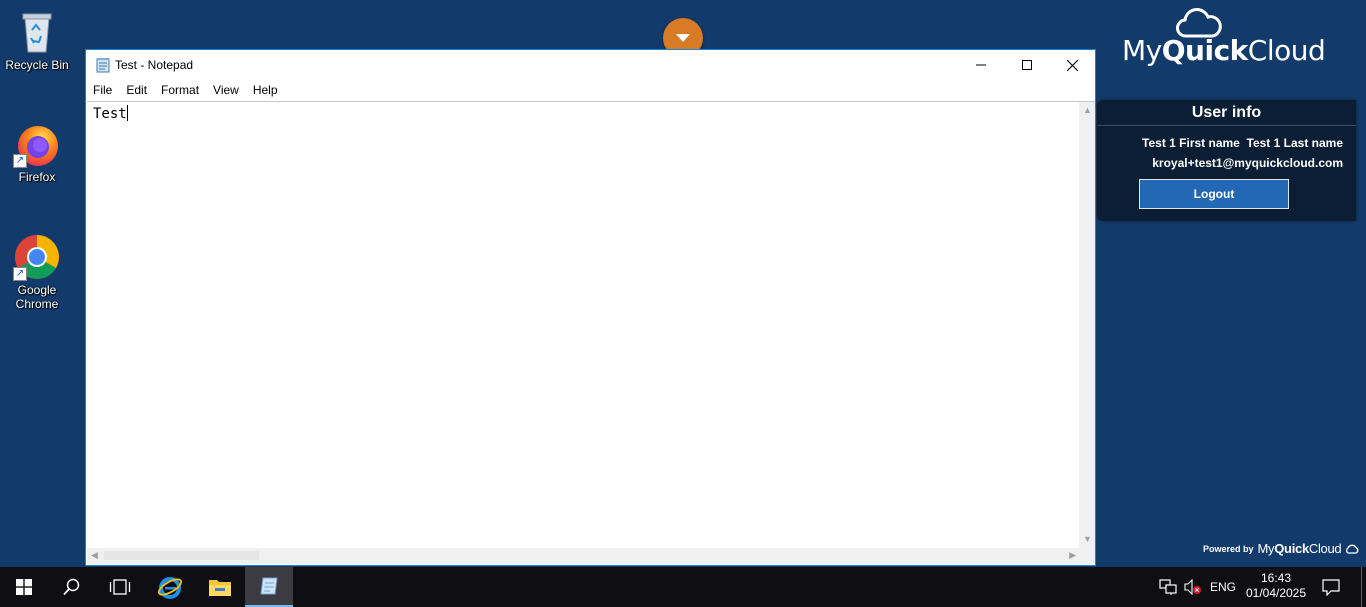  I want to click on maximize-button, so click(1027, 65).